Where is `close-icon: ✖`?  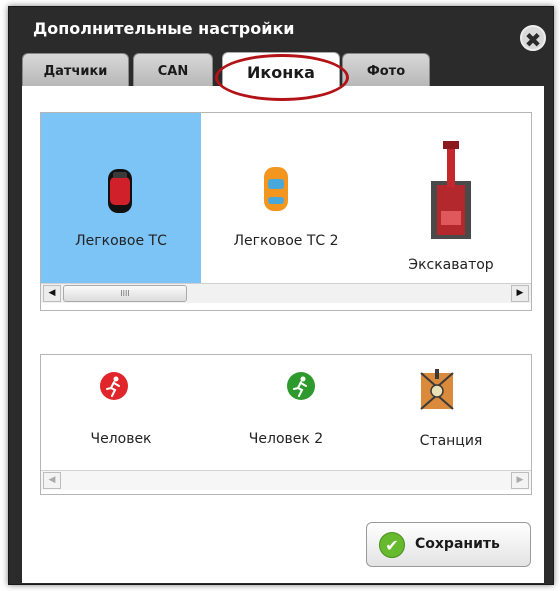 close-icon: ✖ is located at coordinates (533, 38).